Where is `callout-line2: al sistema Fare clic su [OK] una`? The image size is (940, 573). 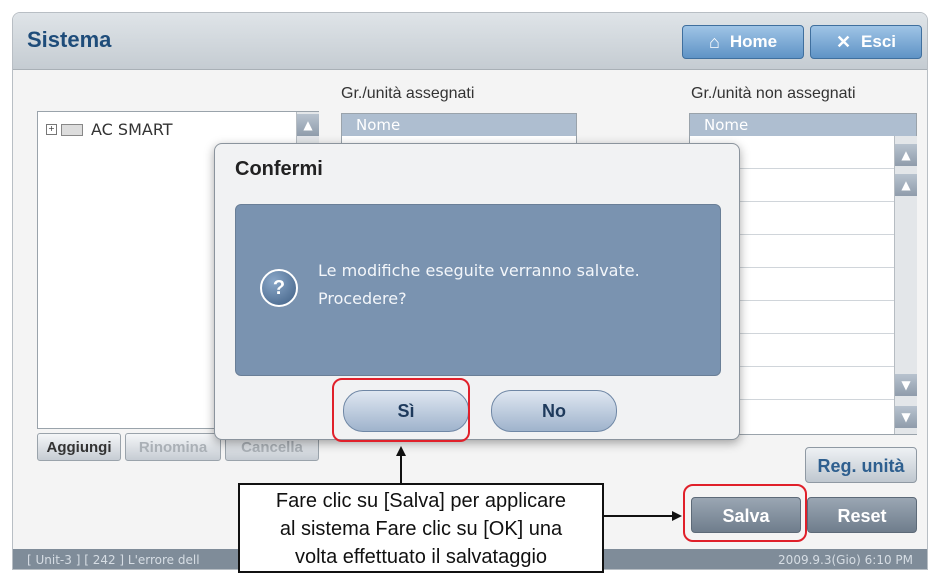 callout-line2: al sistema Fare clic su [OK] una is located at coordinates (421, 529).